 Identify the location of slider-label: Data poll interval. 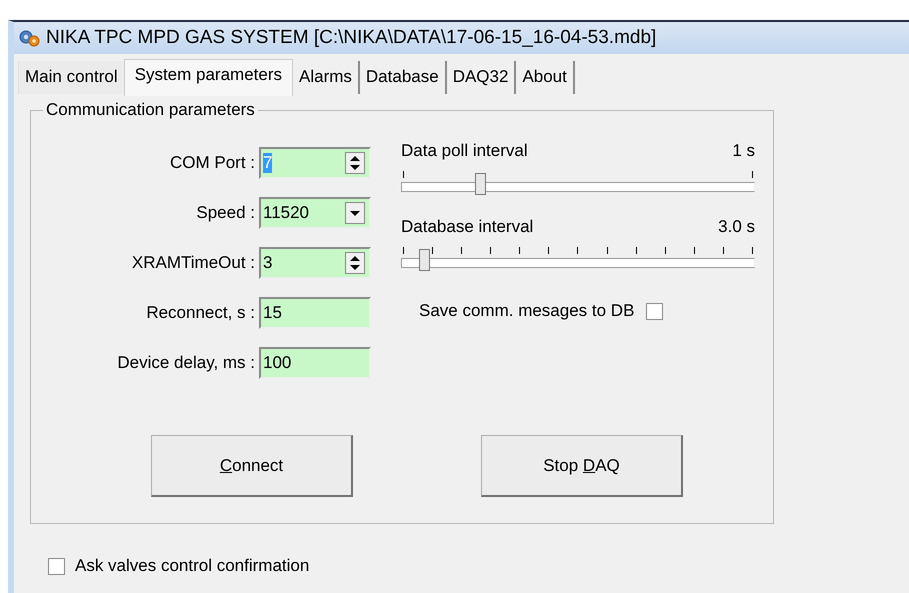
(464, 151).